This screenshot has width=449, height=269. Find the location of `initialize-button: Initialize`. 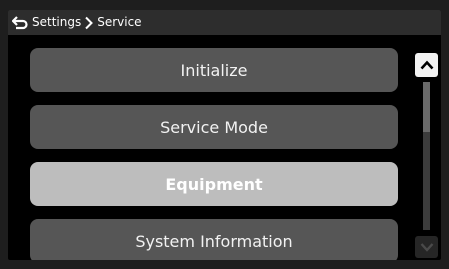

initialize-button: Initialize is located at coordinates (214, 70).